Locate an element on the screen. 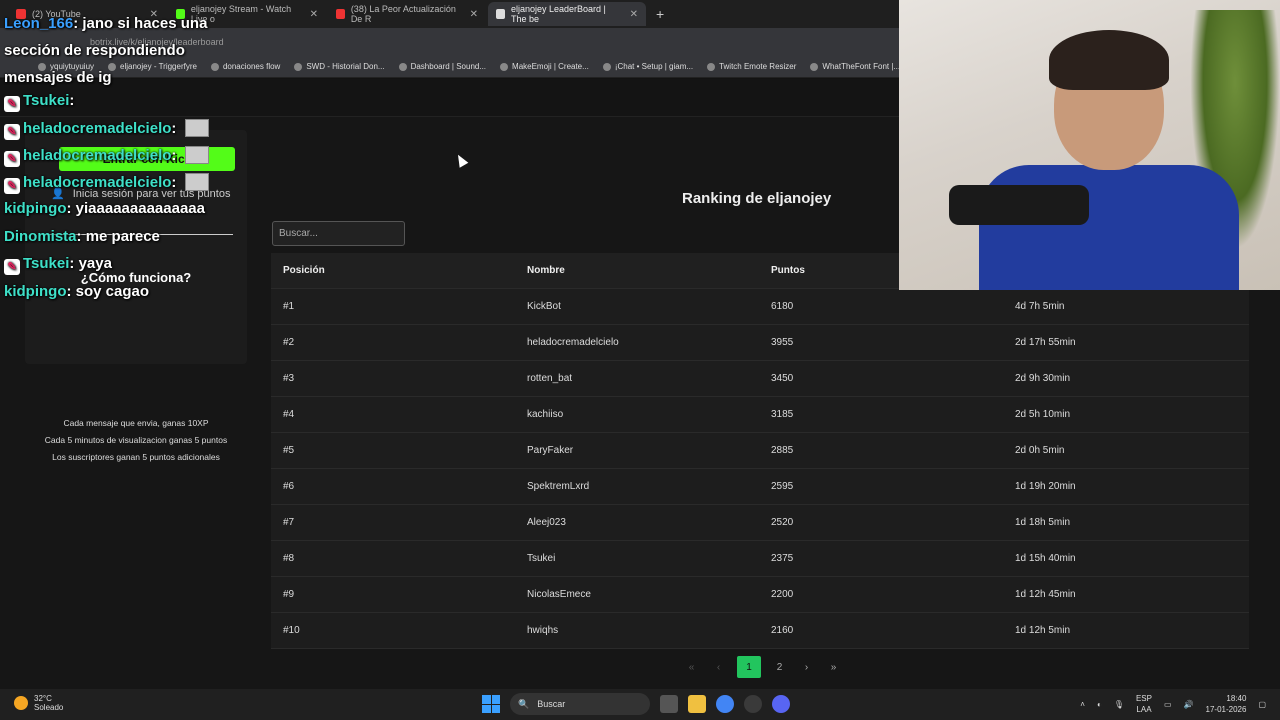  cell-position: #4 is located at coordinates (289, 414).